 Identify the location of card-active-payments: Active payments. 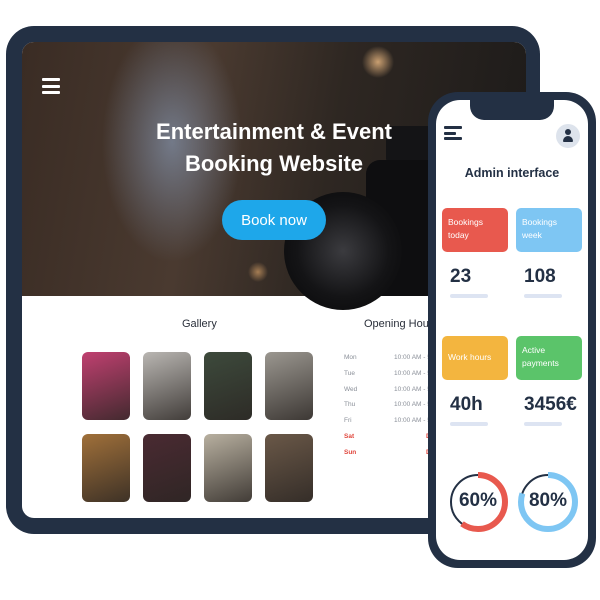
(549, 358).